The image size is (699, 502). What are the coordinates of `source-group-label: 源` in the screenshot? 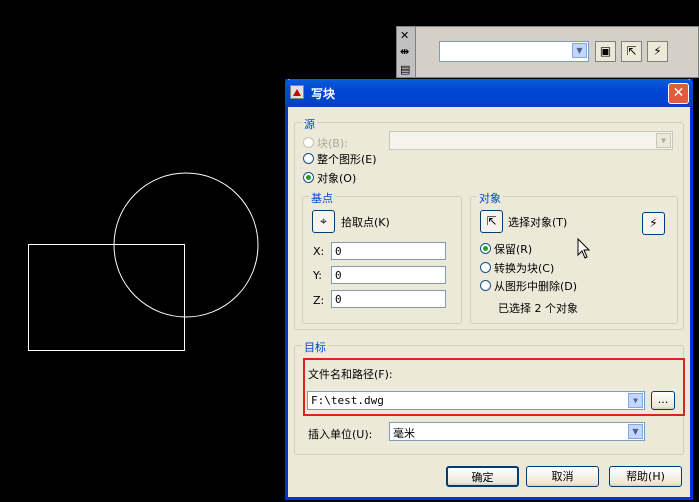 It's located at (309, 124).